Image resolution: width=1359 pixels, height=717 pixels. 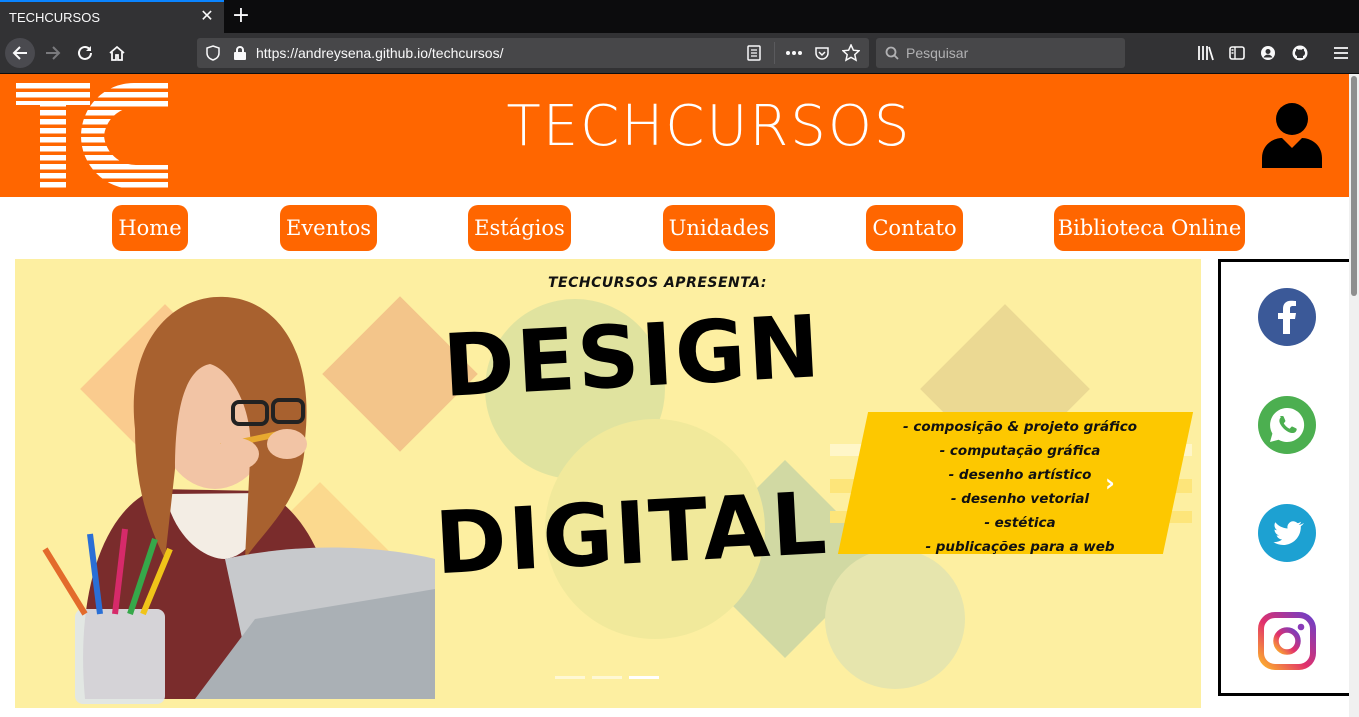 I want to click on reader-icon, so click(x=754, y=53).